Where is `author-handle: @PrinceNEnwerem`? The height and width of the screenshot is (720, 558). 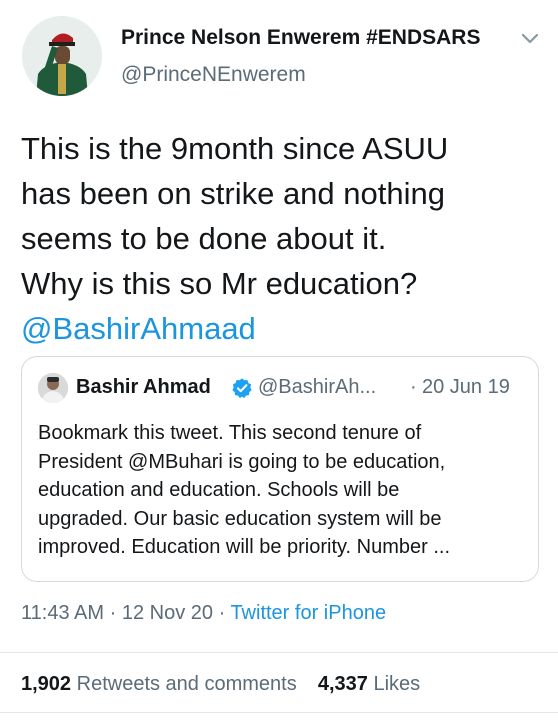
author-handle: @PrinceNEnwerem is located at coordinates (213, 75).